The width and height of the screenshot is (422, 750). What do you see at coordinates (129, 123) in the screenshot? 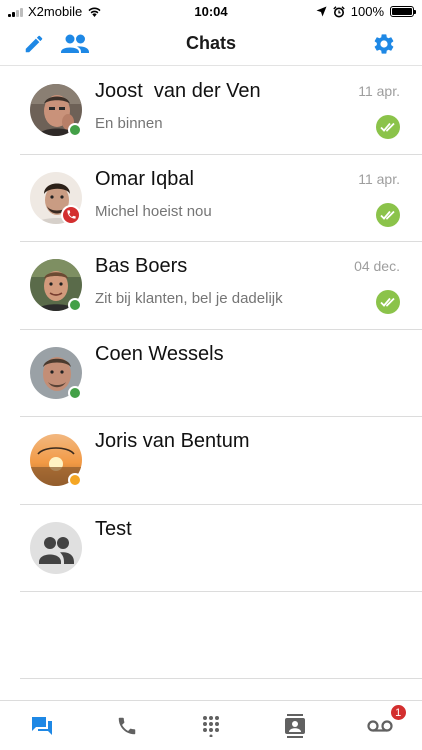
I see `last-message-preview: En binnen` at bounding box center [129, 123].